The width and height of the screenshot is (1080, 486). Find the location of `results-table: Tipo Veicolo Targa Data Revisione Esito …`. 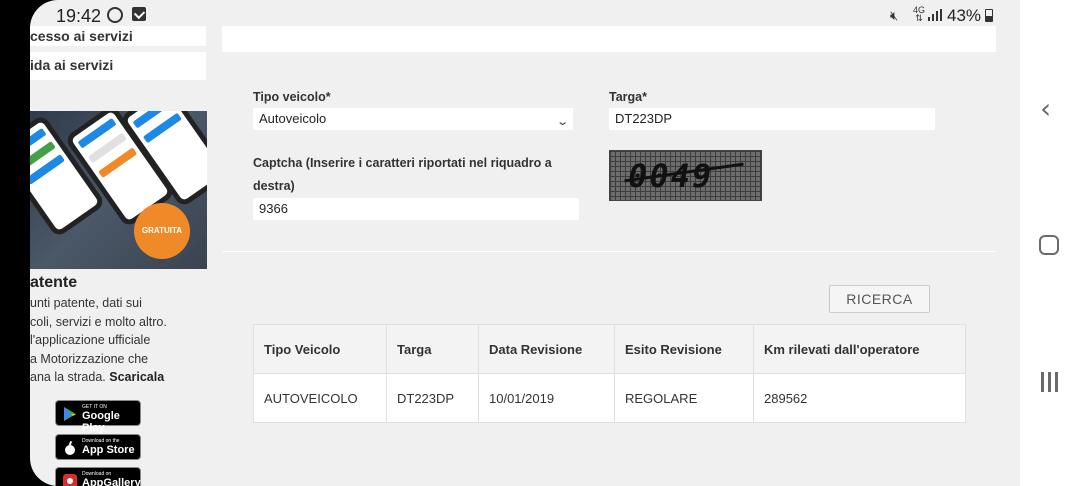

results-table: Tipo Veicolo Targa Data Revisione Esito … is located at coordinates (609, 373).